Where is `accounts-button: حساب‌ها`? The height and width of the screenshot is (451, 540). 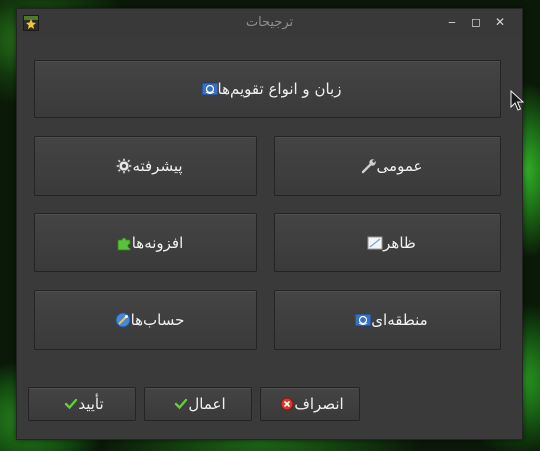 accounts-button: حساب‌ها is located at coordinates (145, 320).